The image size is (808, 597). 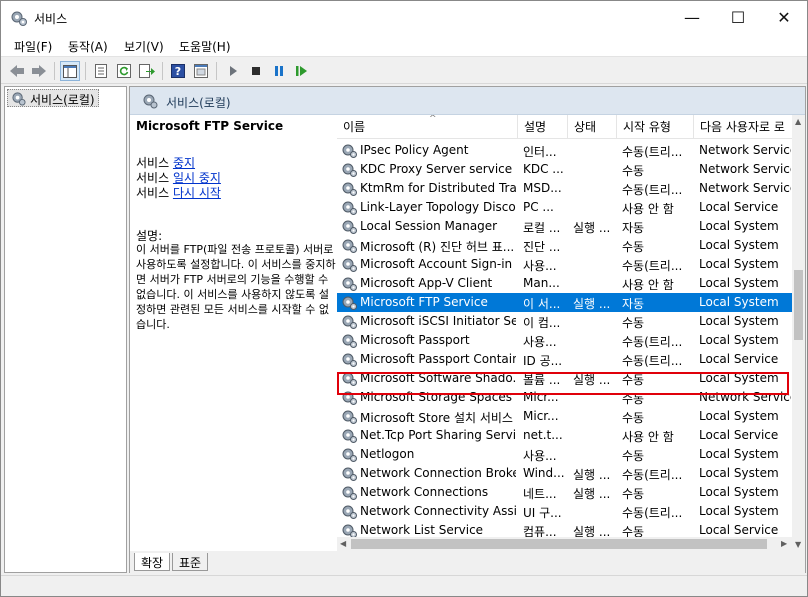 I want to click on vertical-scroll-thumb, so click(x=798, y=305).